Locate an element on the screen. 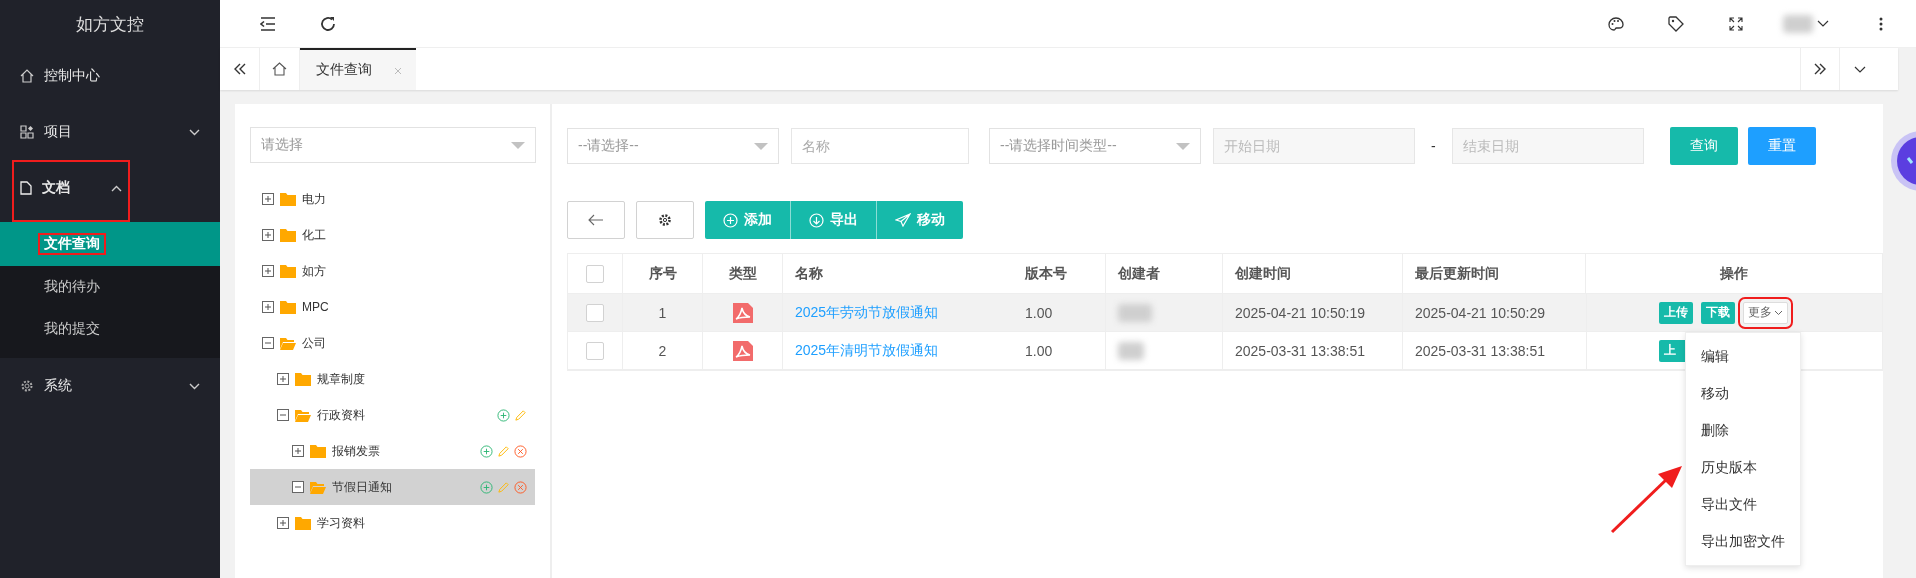  settings-button is located at coordinates (665, 220).